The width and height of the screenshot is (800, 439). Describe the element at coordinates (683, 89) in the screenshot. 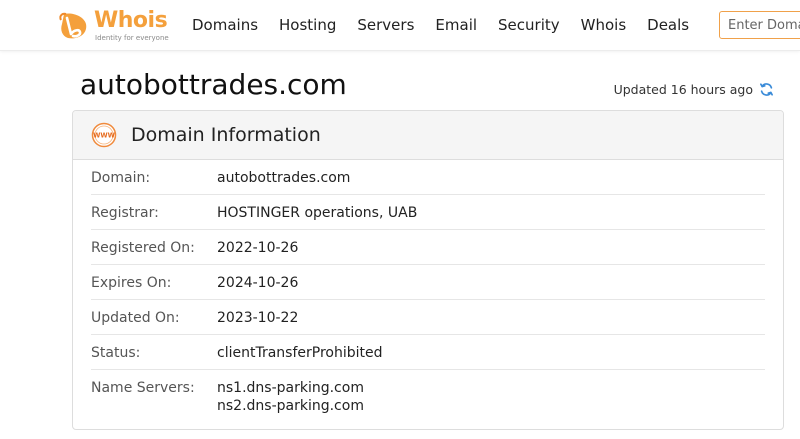

I see `updated-text: Updated 16 hours ago` at that location.